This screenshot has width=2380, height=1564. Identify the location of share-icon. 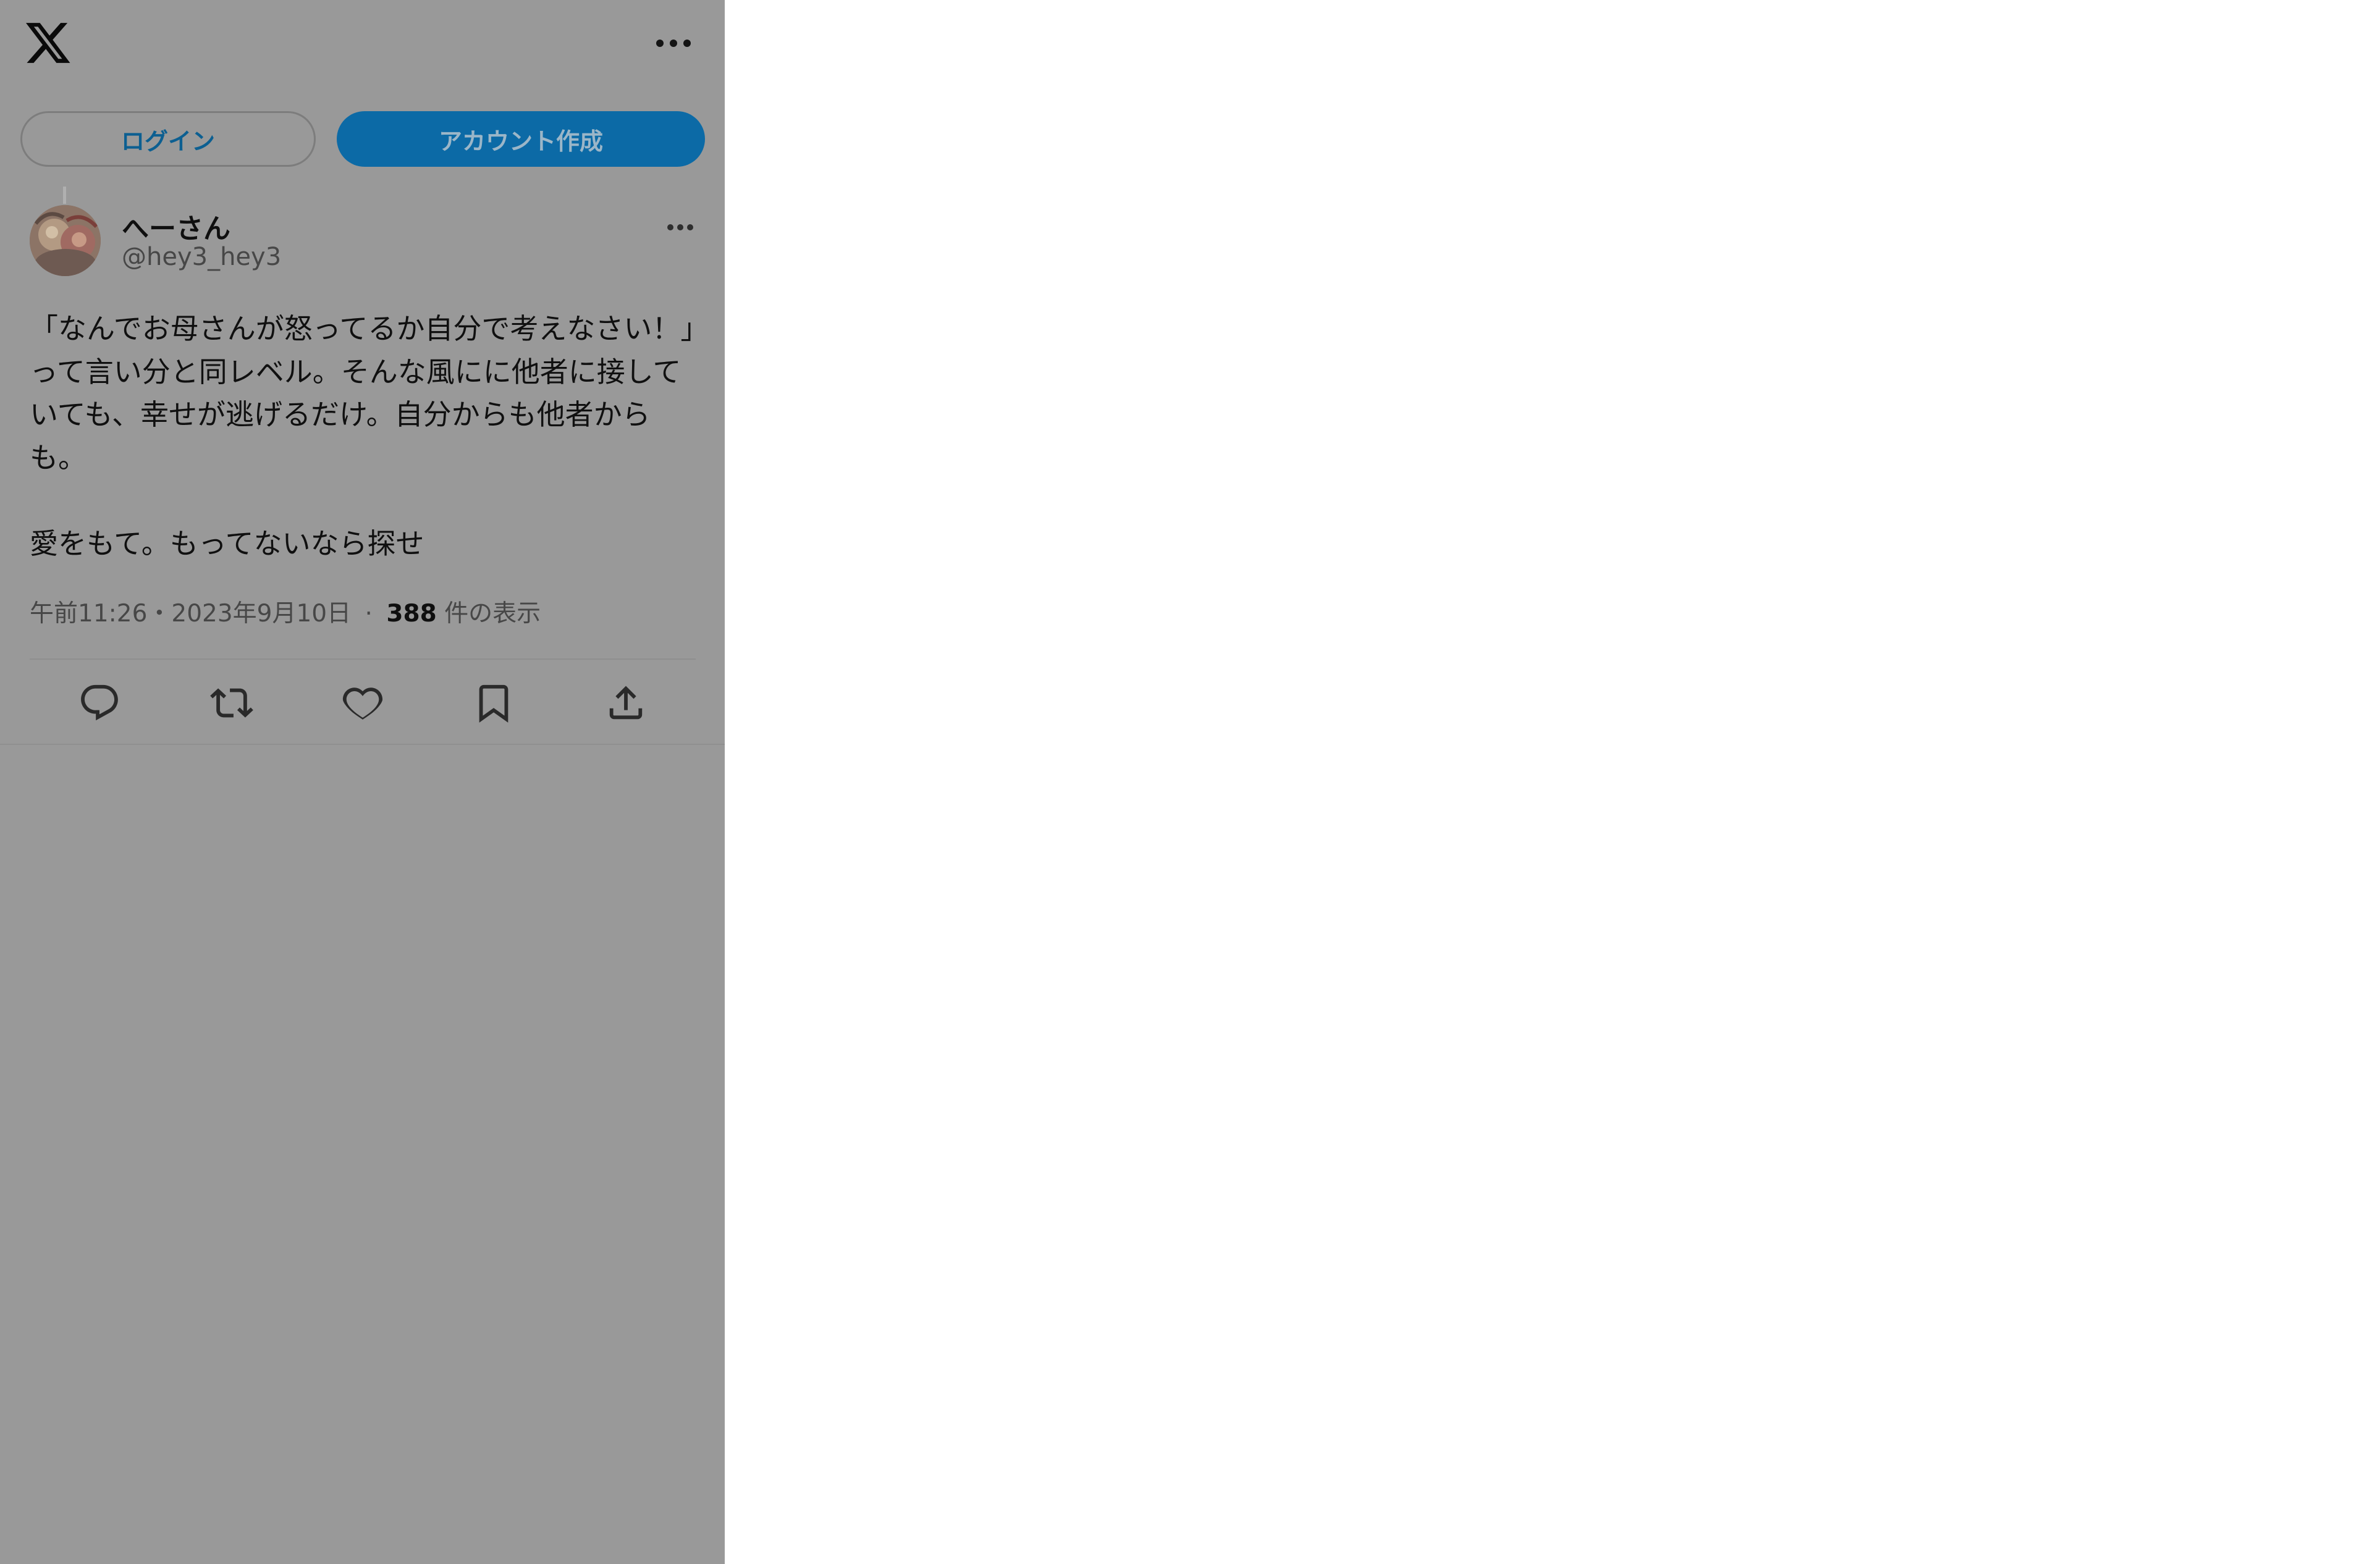
(626, 703).